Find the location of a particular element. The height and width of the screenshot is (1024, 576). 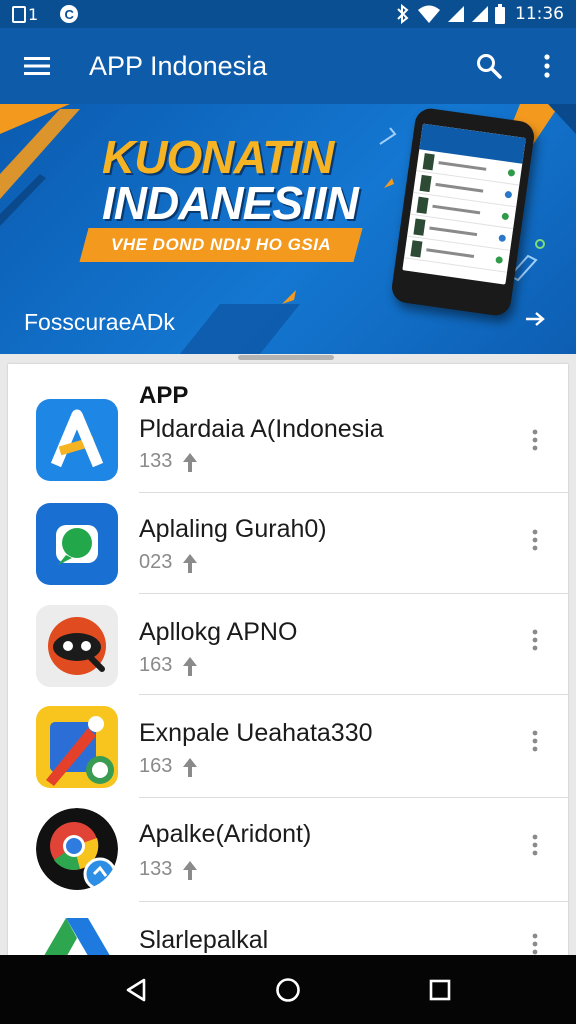

app-name: Apalke(Aridont) is located at coordinates (225, 834).